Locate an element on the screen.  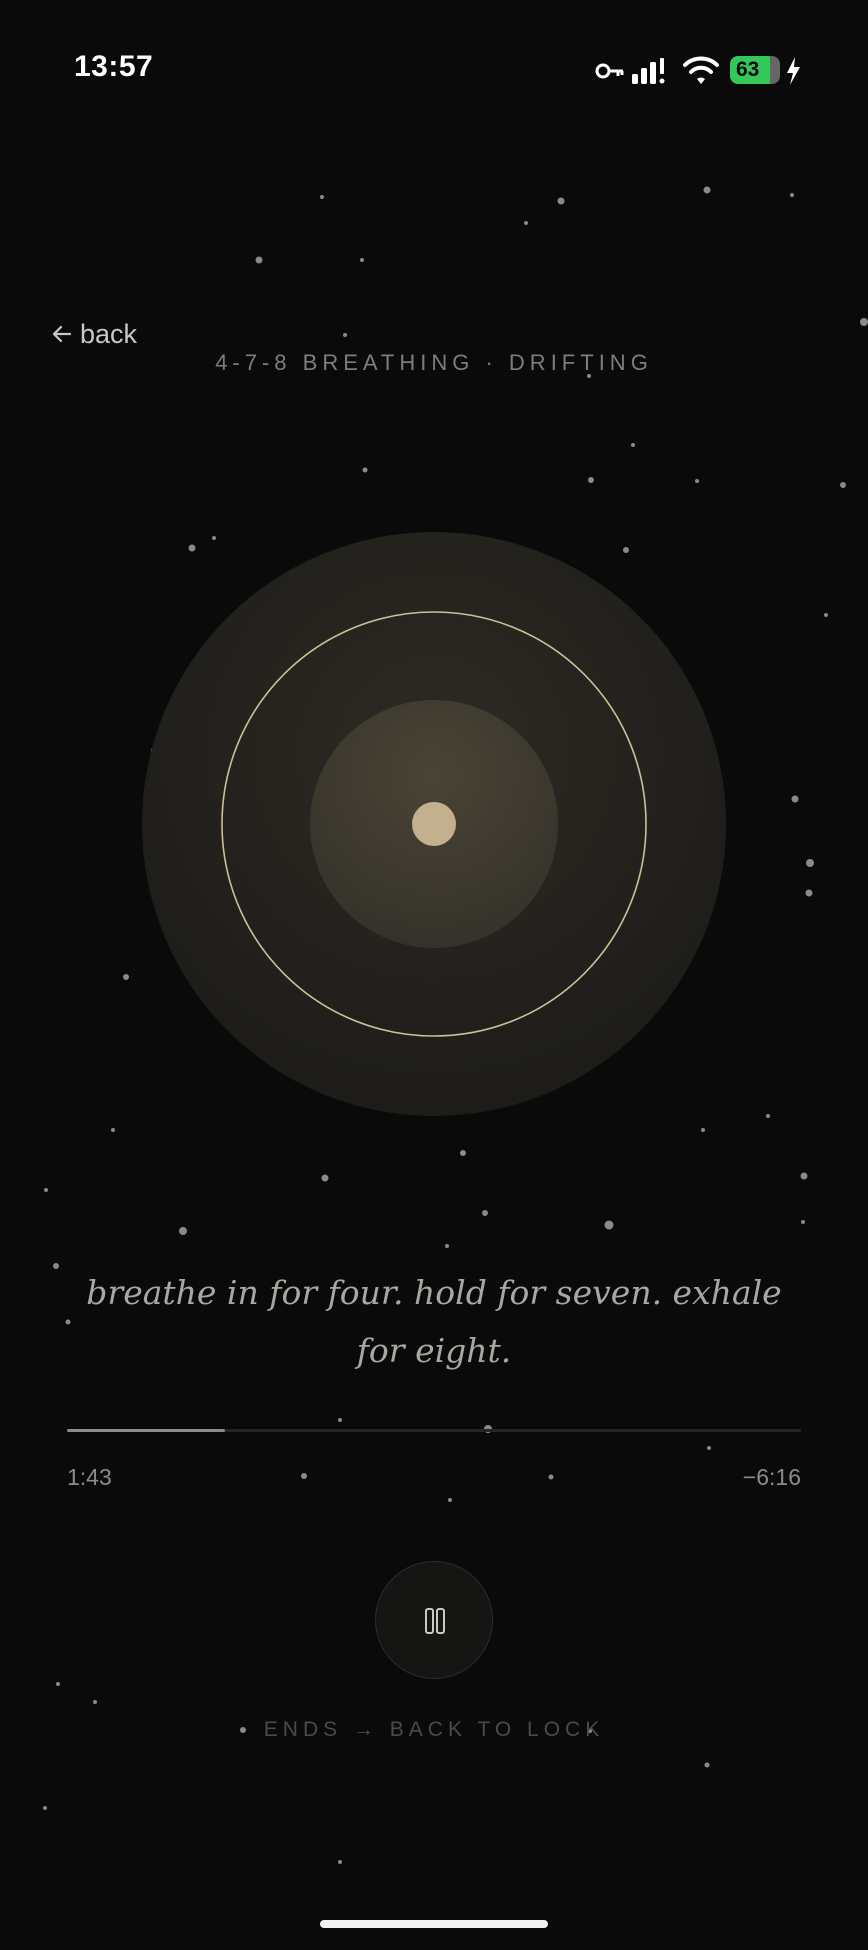
home-indicator is located at coordinates (434, 1924).